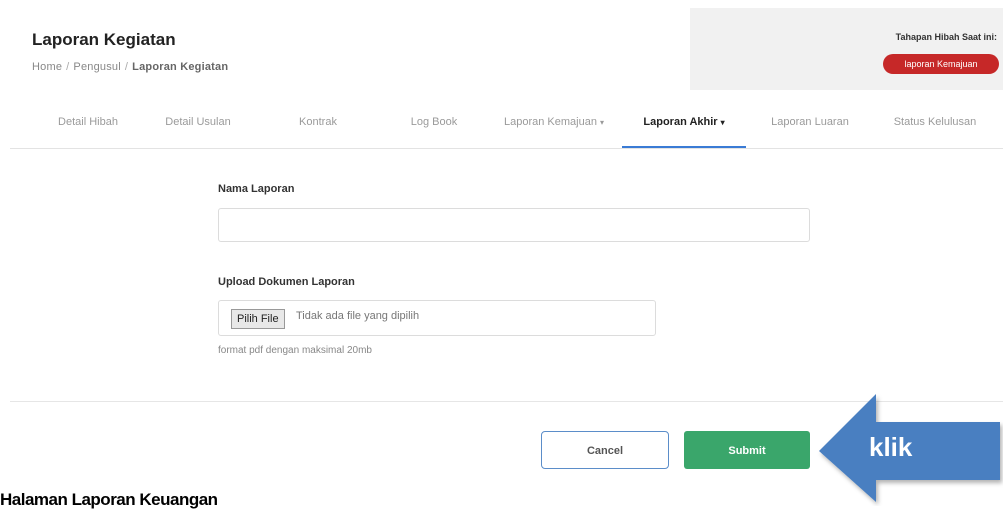 The height and width of the screenshot is (510, 1003). What do you see at coordinates (130, 67) in the screenshot?
I see `breadcrumb: Home / Pengusul / Laporan Kegiatan` at bounding box center [130, 67].